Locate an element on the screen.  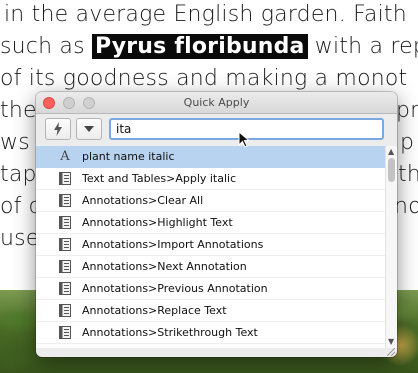
result-item: Annotations>Highlight Text is located at coordinates (210, 223).